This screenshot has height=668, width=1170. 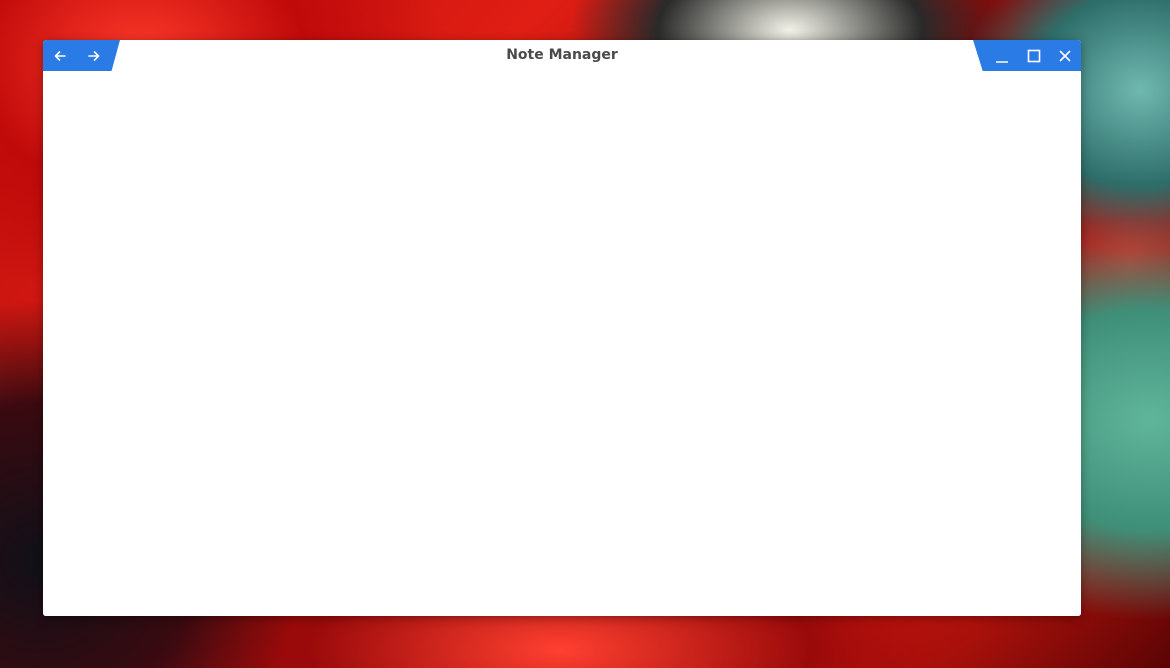 I want to click on forward-button, so click(x=94, y=55).